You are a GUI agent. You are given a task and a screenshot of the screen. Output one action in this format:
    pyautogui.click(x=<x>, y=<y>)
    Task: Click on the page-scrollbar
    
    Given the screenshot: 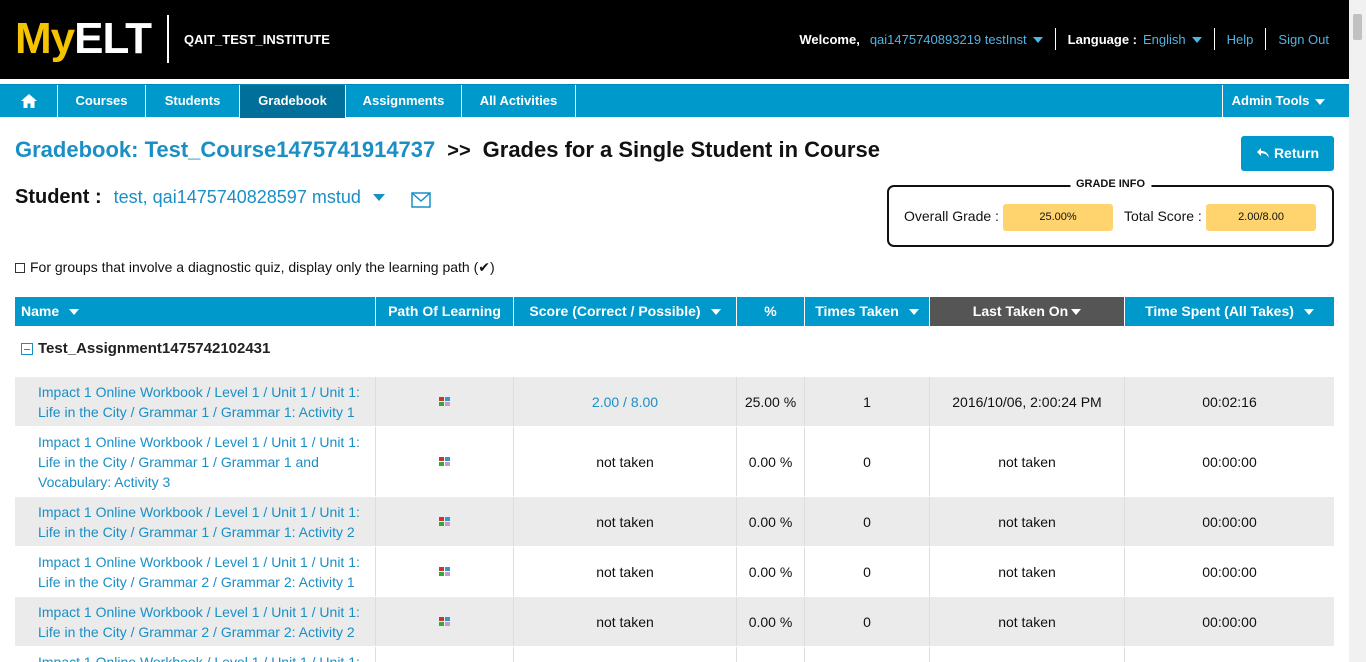 What is the action you would take?
    pyautogui.click(x=1357, y=331)
    